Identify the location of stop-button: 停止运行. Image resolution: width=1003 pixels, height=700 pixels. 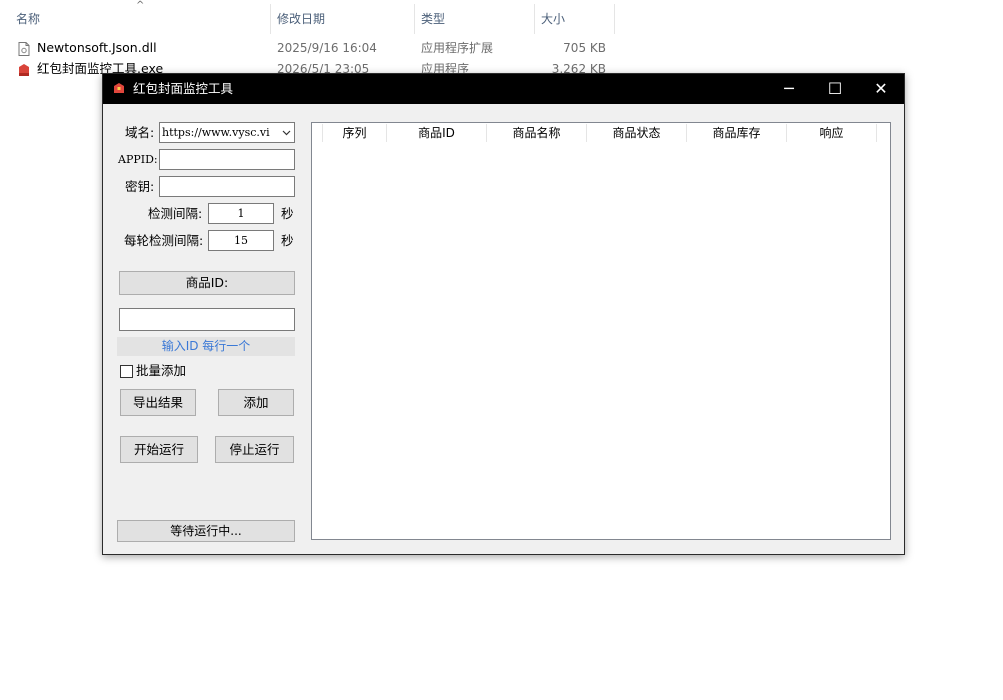
(254, 449).